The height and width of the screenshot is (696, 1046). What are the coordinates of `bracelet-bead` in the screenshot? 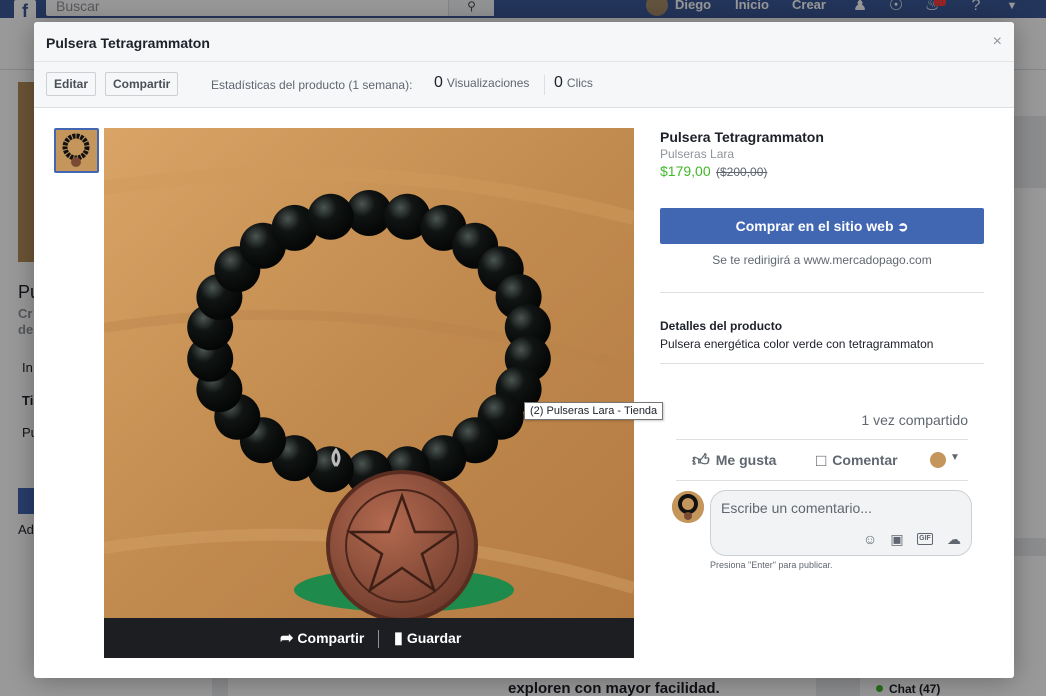 It's located at (330, 216).